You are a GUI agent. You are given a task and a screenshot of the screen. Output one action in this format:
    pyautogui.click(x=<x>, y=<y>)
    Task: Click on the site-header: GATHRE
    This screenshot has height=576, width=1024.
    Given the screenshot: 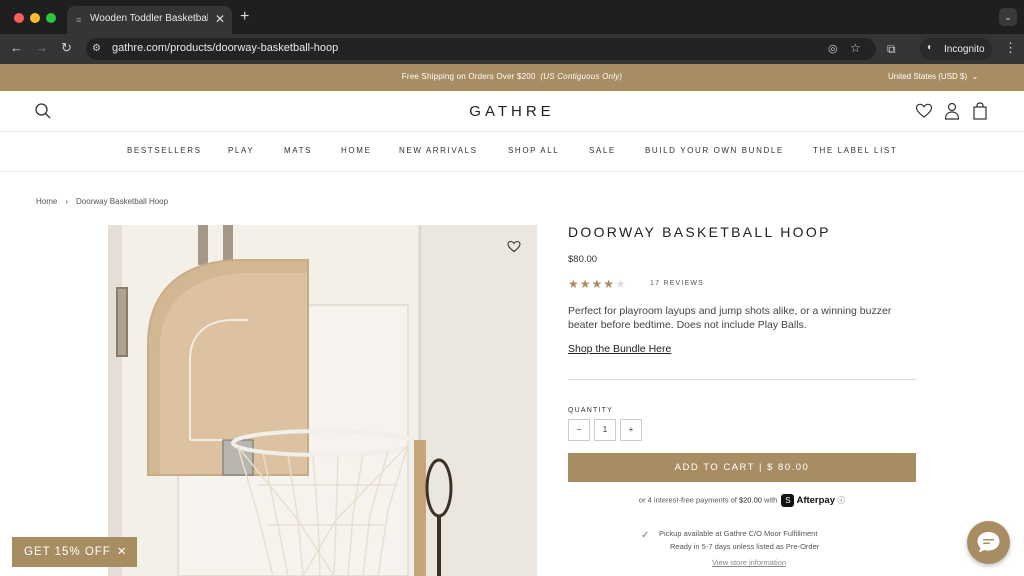 What is the action you would take?
    pyautogui.click(x=512, y=111)
    